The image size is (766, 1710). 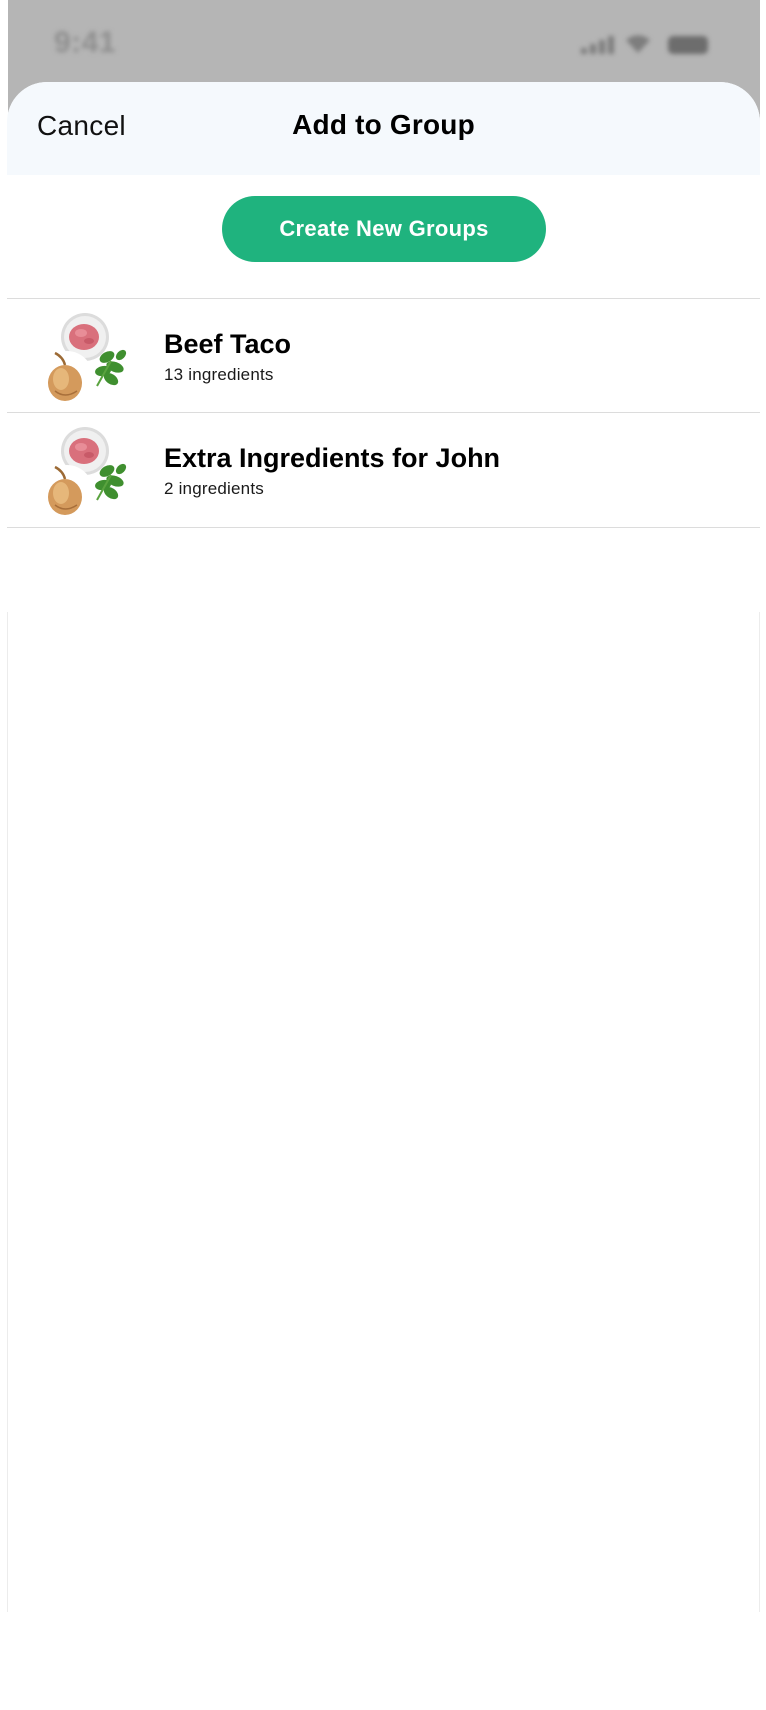 I want to click on wifi-icon, so click(x=638, y=44).